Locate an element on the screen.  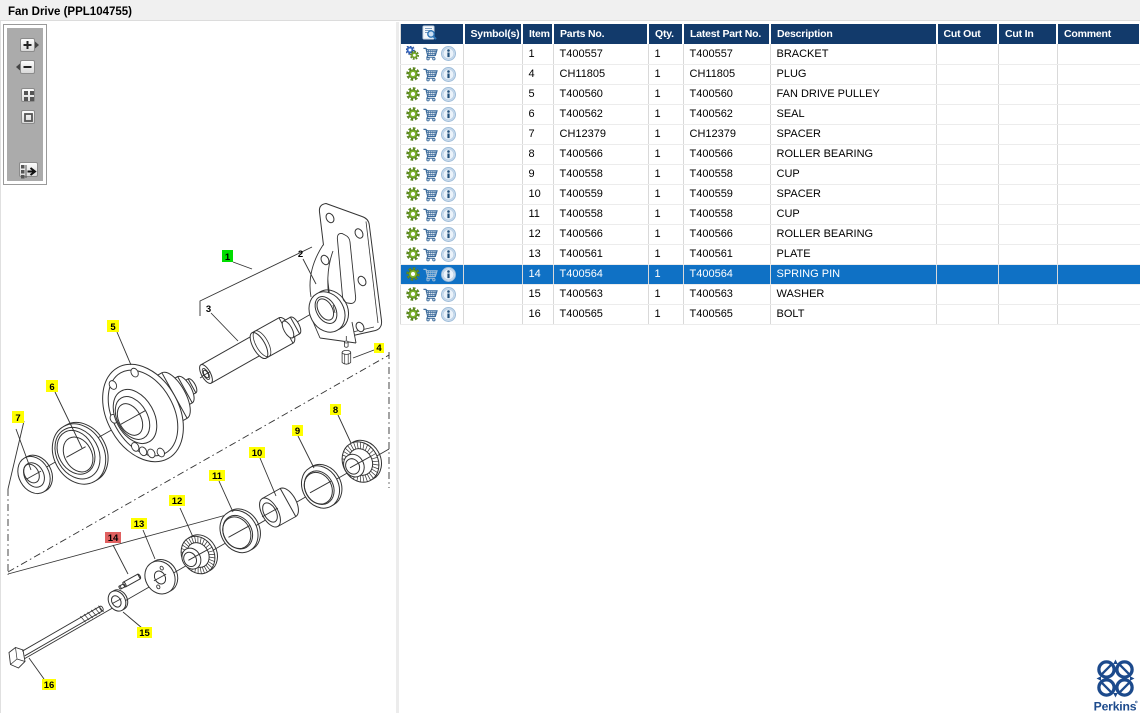
svg-text: 5 is located at coordinates (113, 327).